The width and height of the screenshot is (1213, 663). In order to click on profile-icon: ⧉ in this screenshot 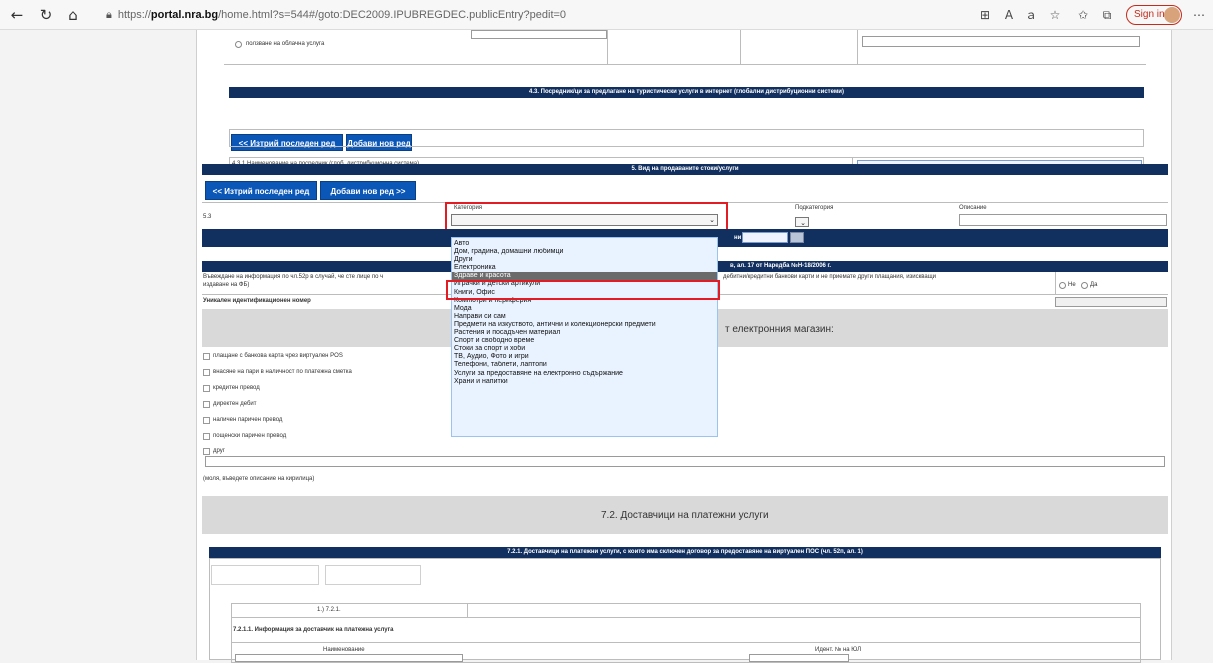, I will do `click(1107, 15)`.